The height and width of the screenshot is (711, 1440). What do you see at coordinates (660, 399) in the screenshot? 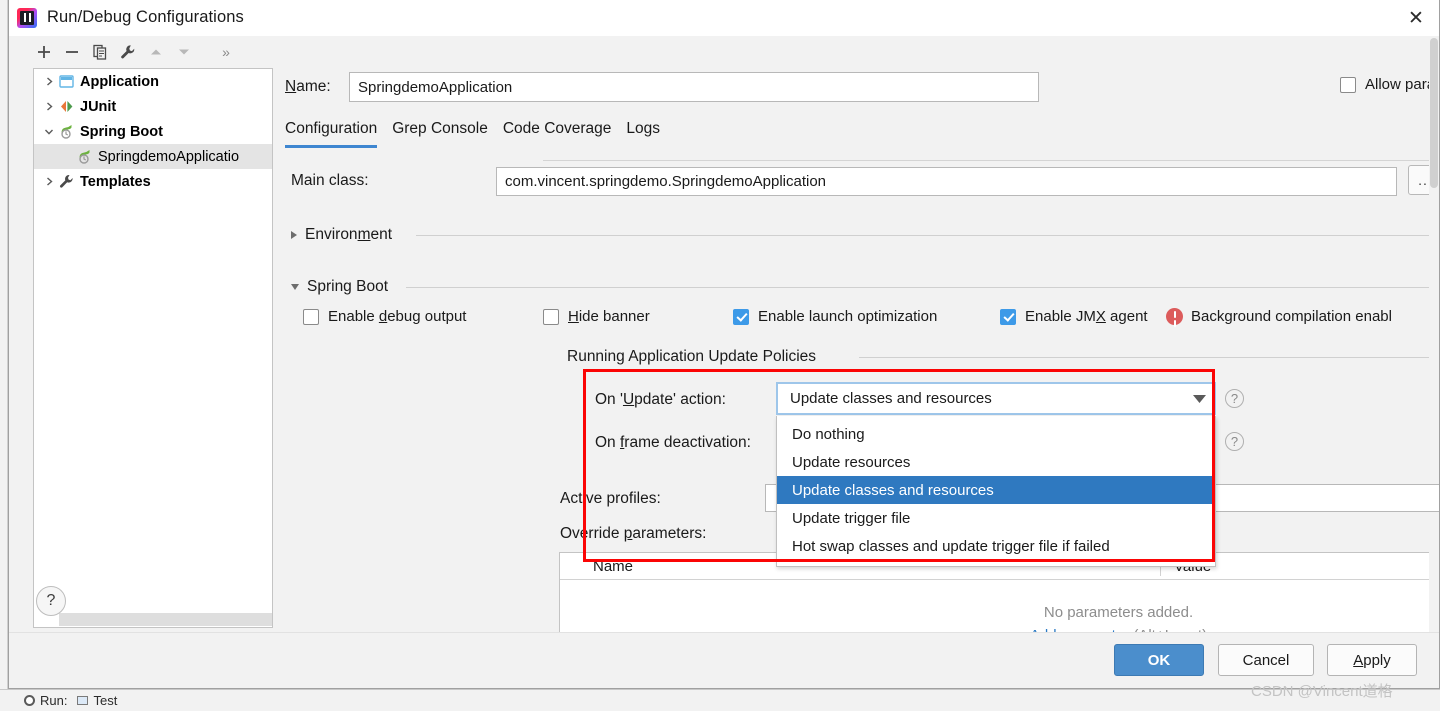
I see `on-update-action-label: On 'Update' action:` at bounding box center [660, 399].